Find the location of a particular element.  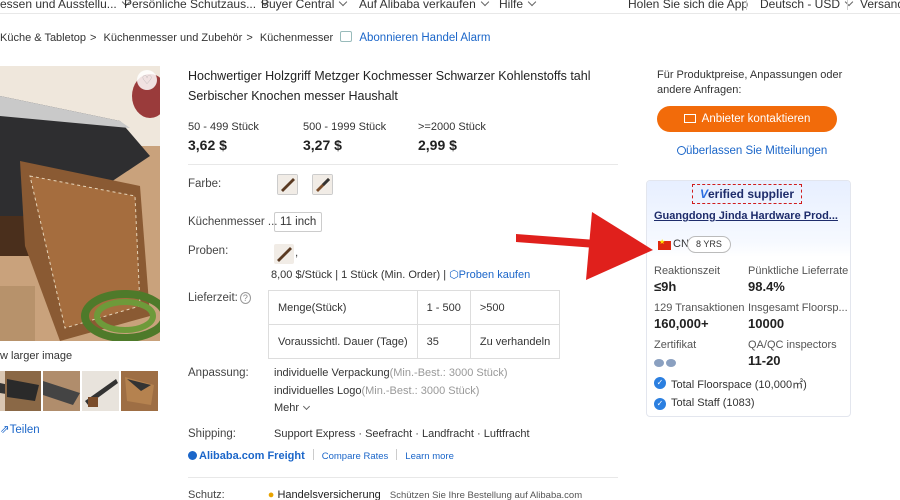

share-link: ⇗Teilen is located at coordinates (20, 429).